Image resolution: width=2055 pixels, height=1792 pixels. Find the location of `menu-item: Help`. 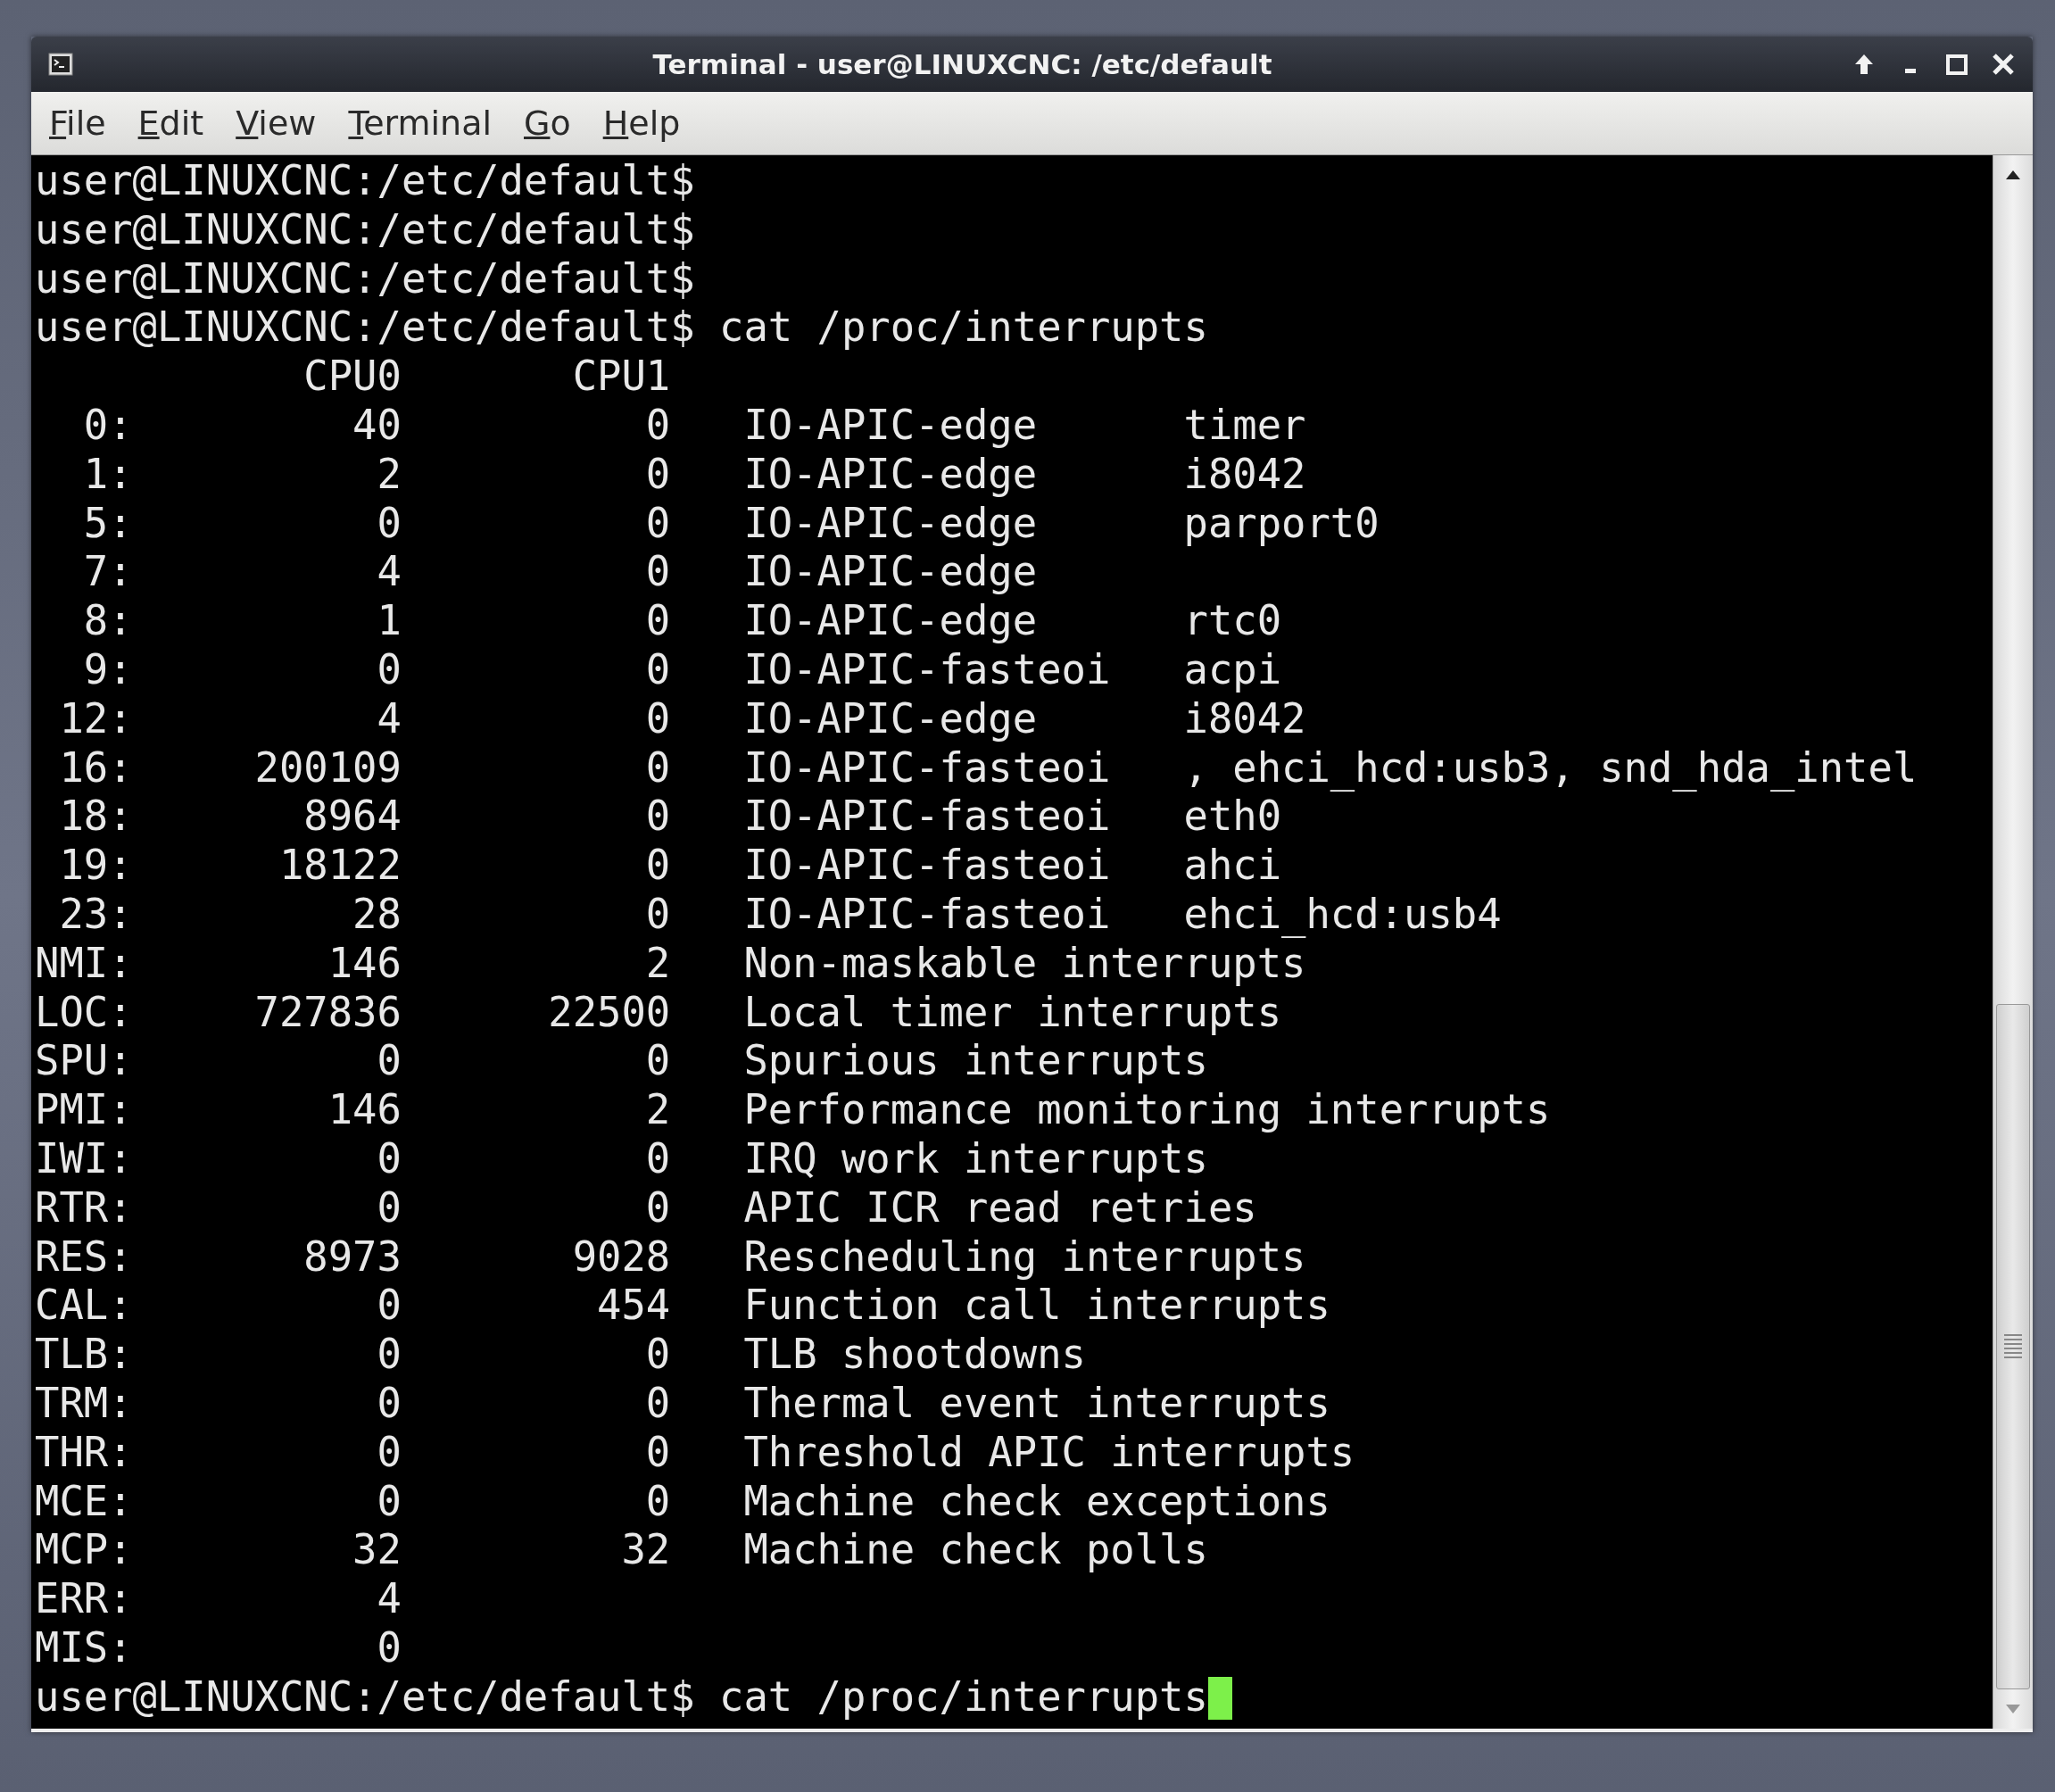

menu-item: Help is located at coordinates (641, 123).